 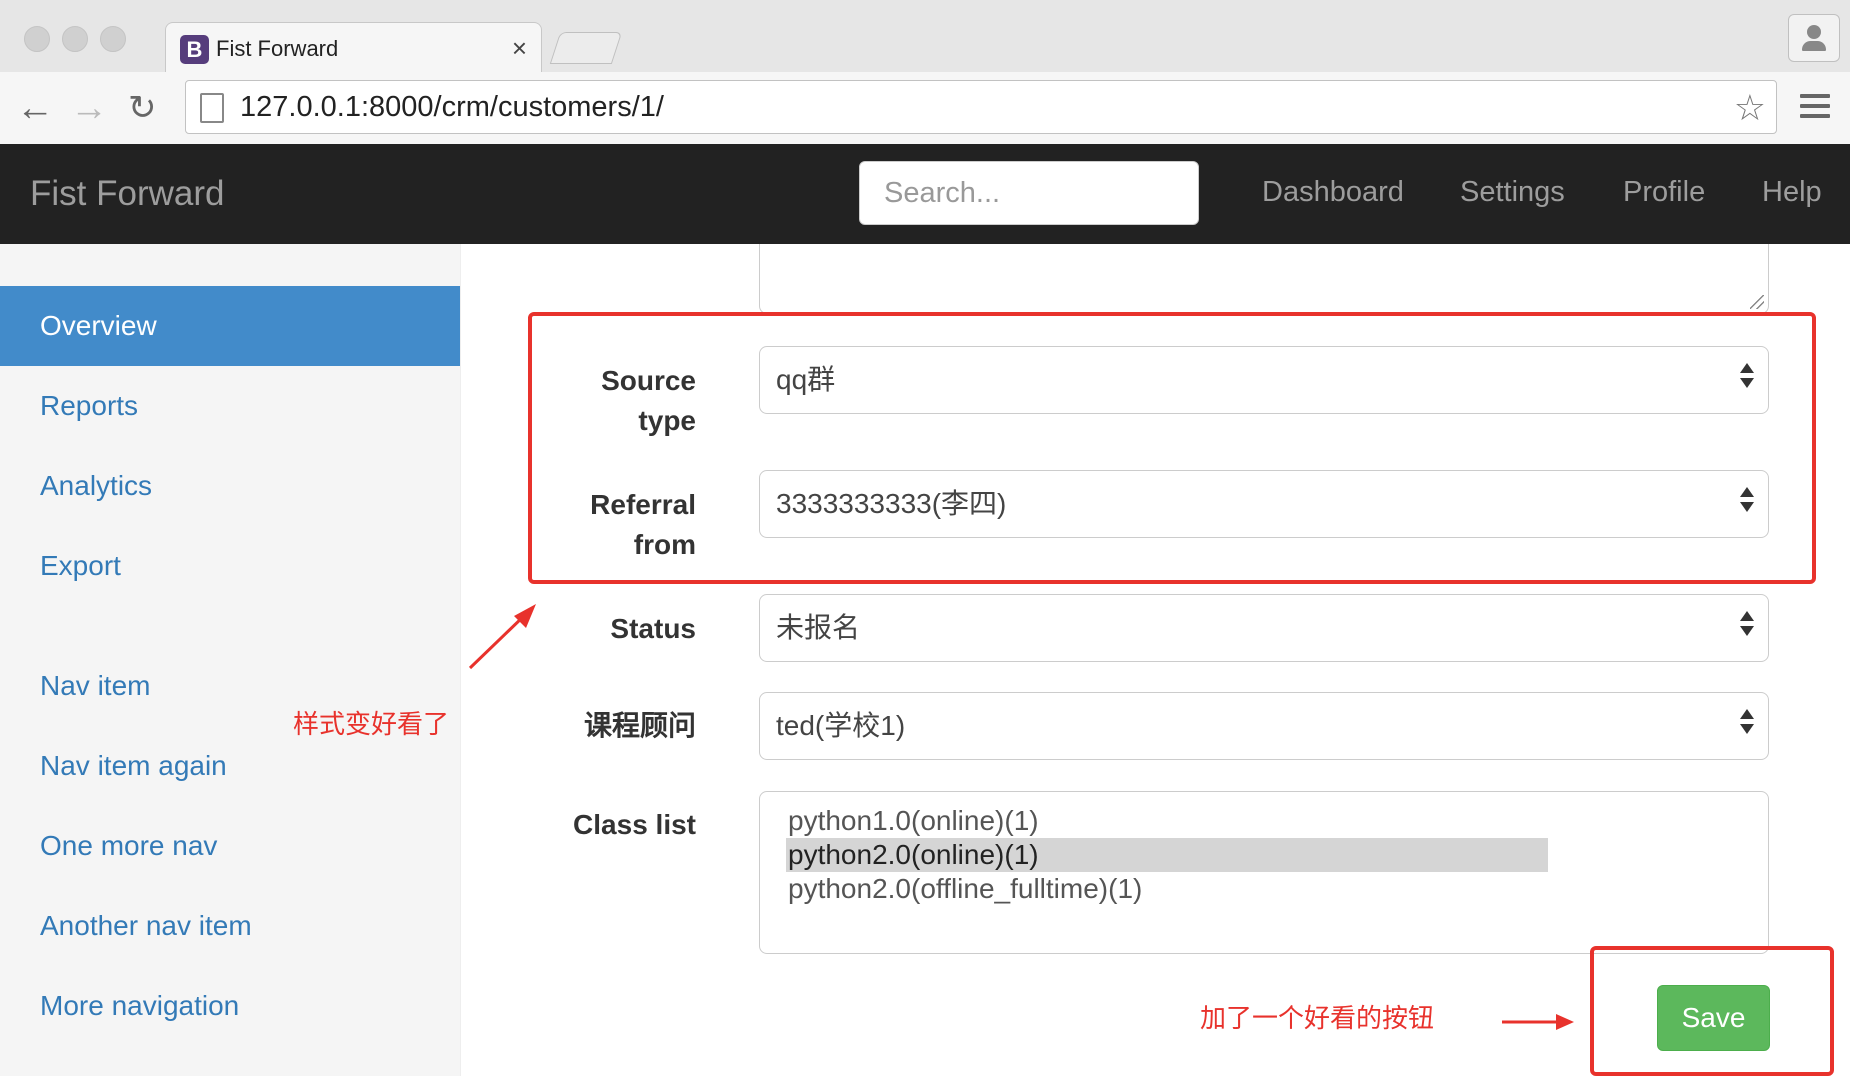 What do you see at coordinates (1750, 108) in the screenshot?
I see `bookmark-star-icon: ☆` at bounding box center [1750, 108].